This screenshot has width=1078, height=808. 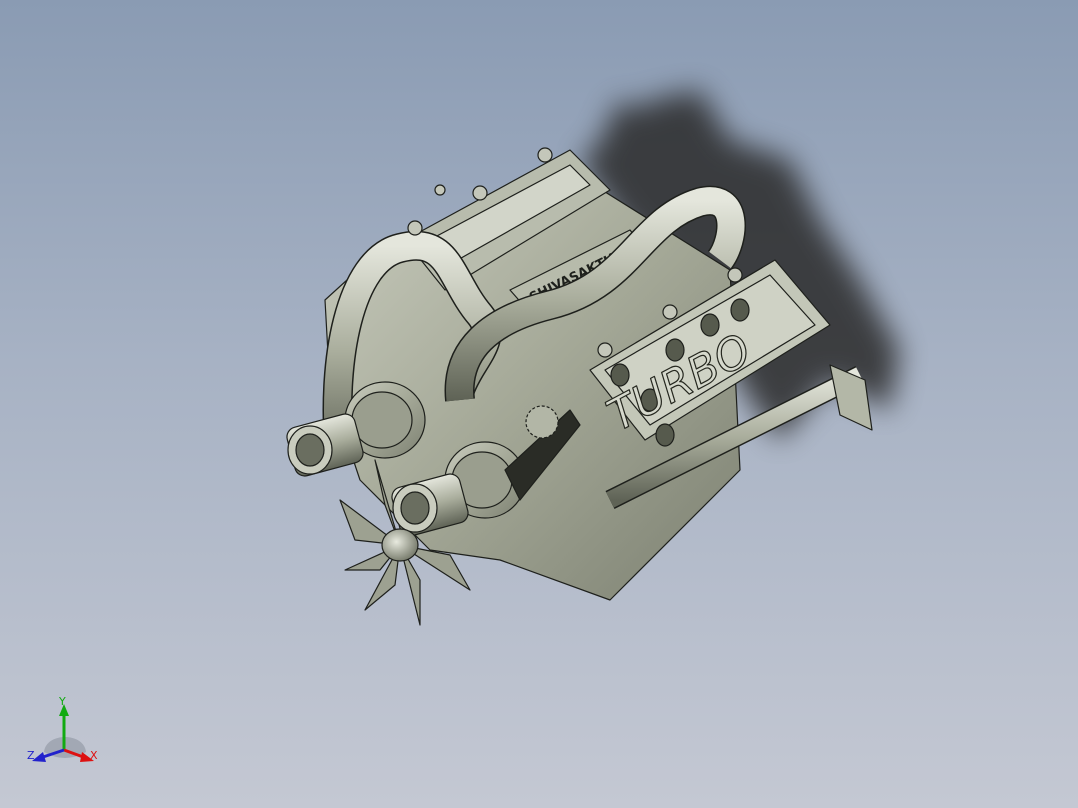 I want to click on triad-graphic, so click(x=63, y=733).